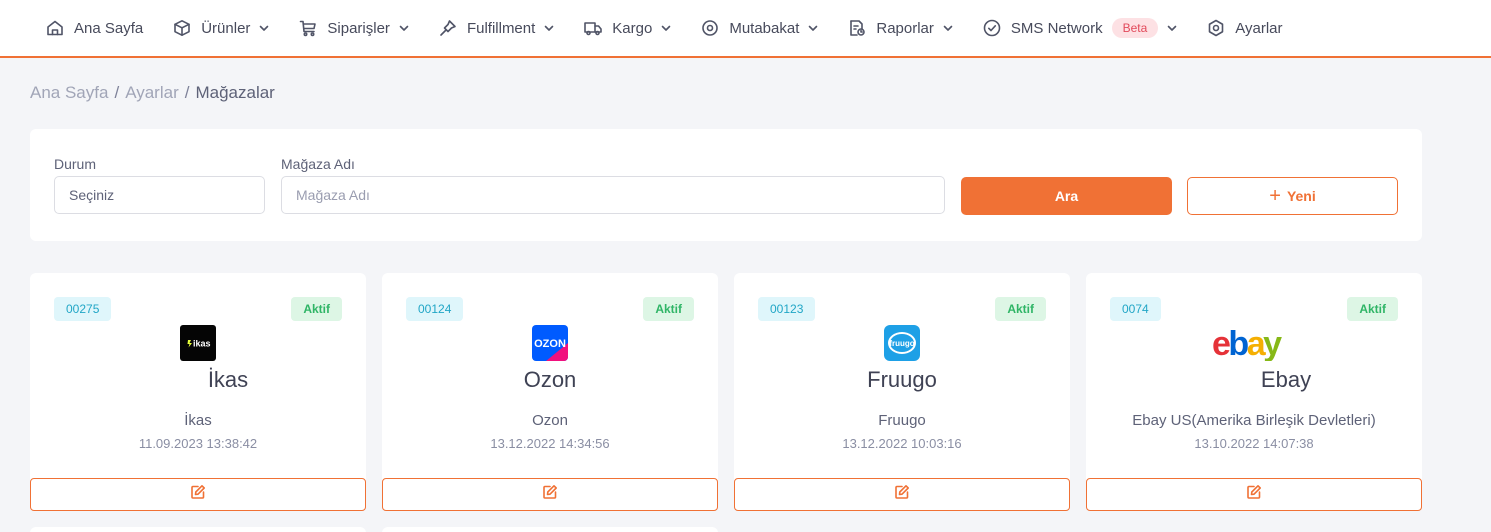 The width and height of the screenshot is (1491, 532). I want to click on settings-icon, so click(1216, 28).